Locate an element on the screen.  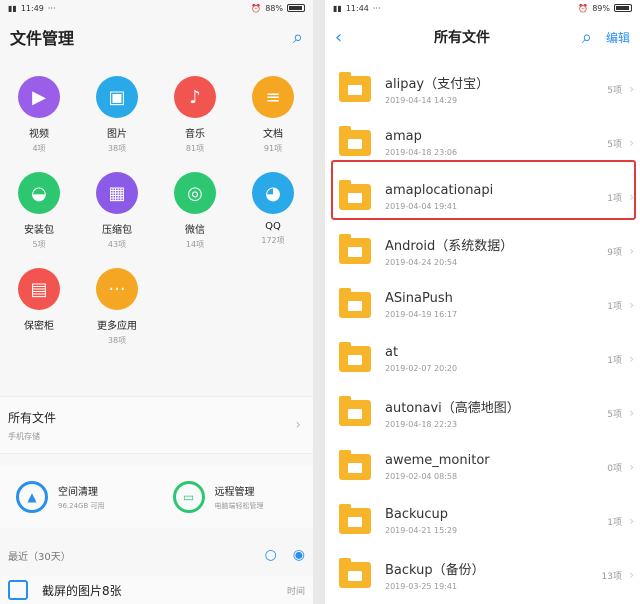
status-bar: ▮▮ 11:49 ··· ⏰ 88% is located at coordinates (156, 8).